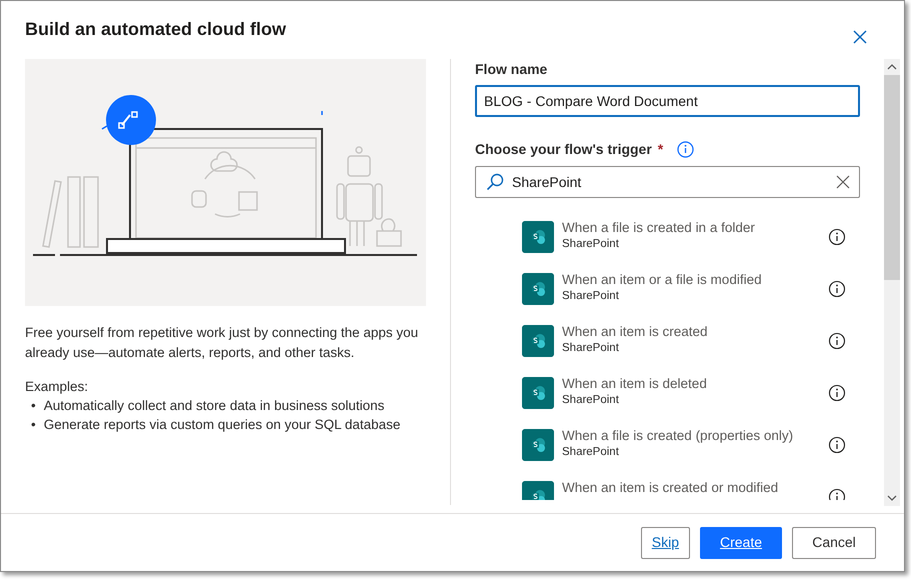 Image resolution: width=911 pixels, height=580 pixels. Describe the element at coordinates (843, 182) in the screenshot. I see `clear-icon` at that location.